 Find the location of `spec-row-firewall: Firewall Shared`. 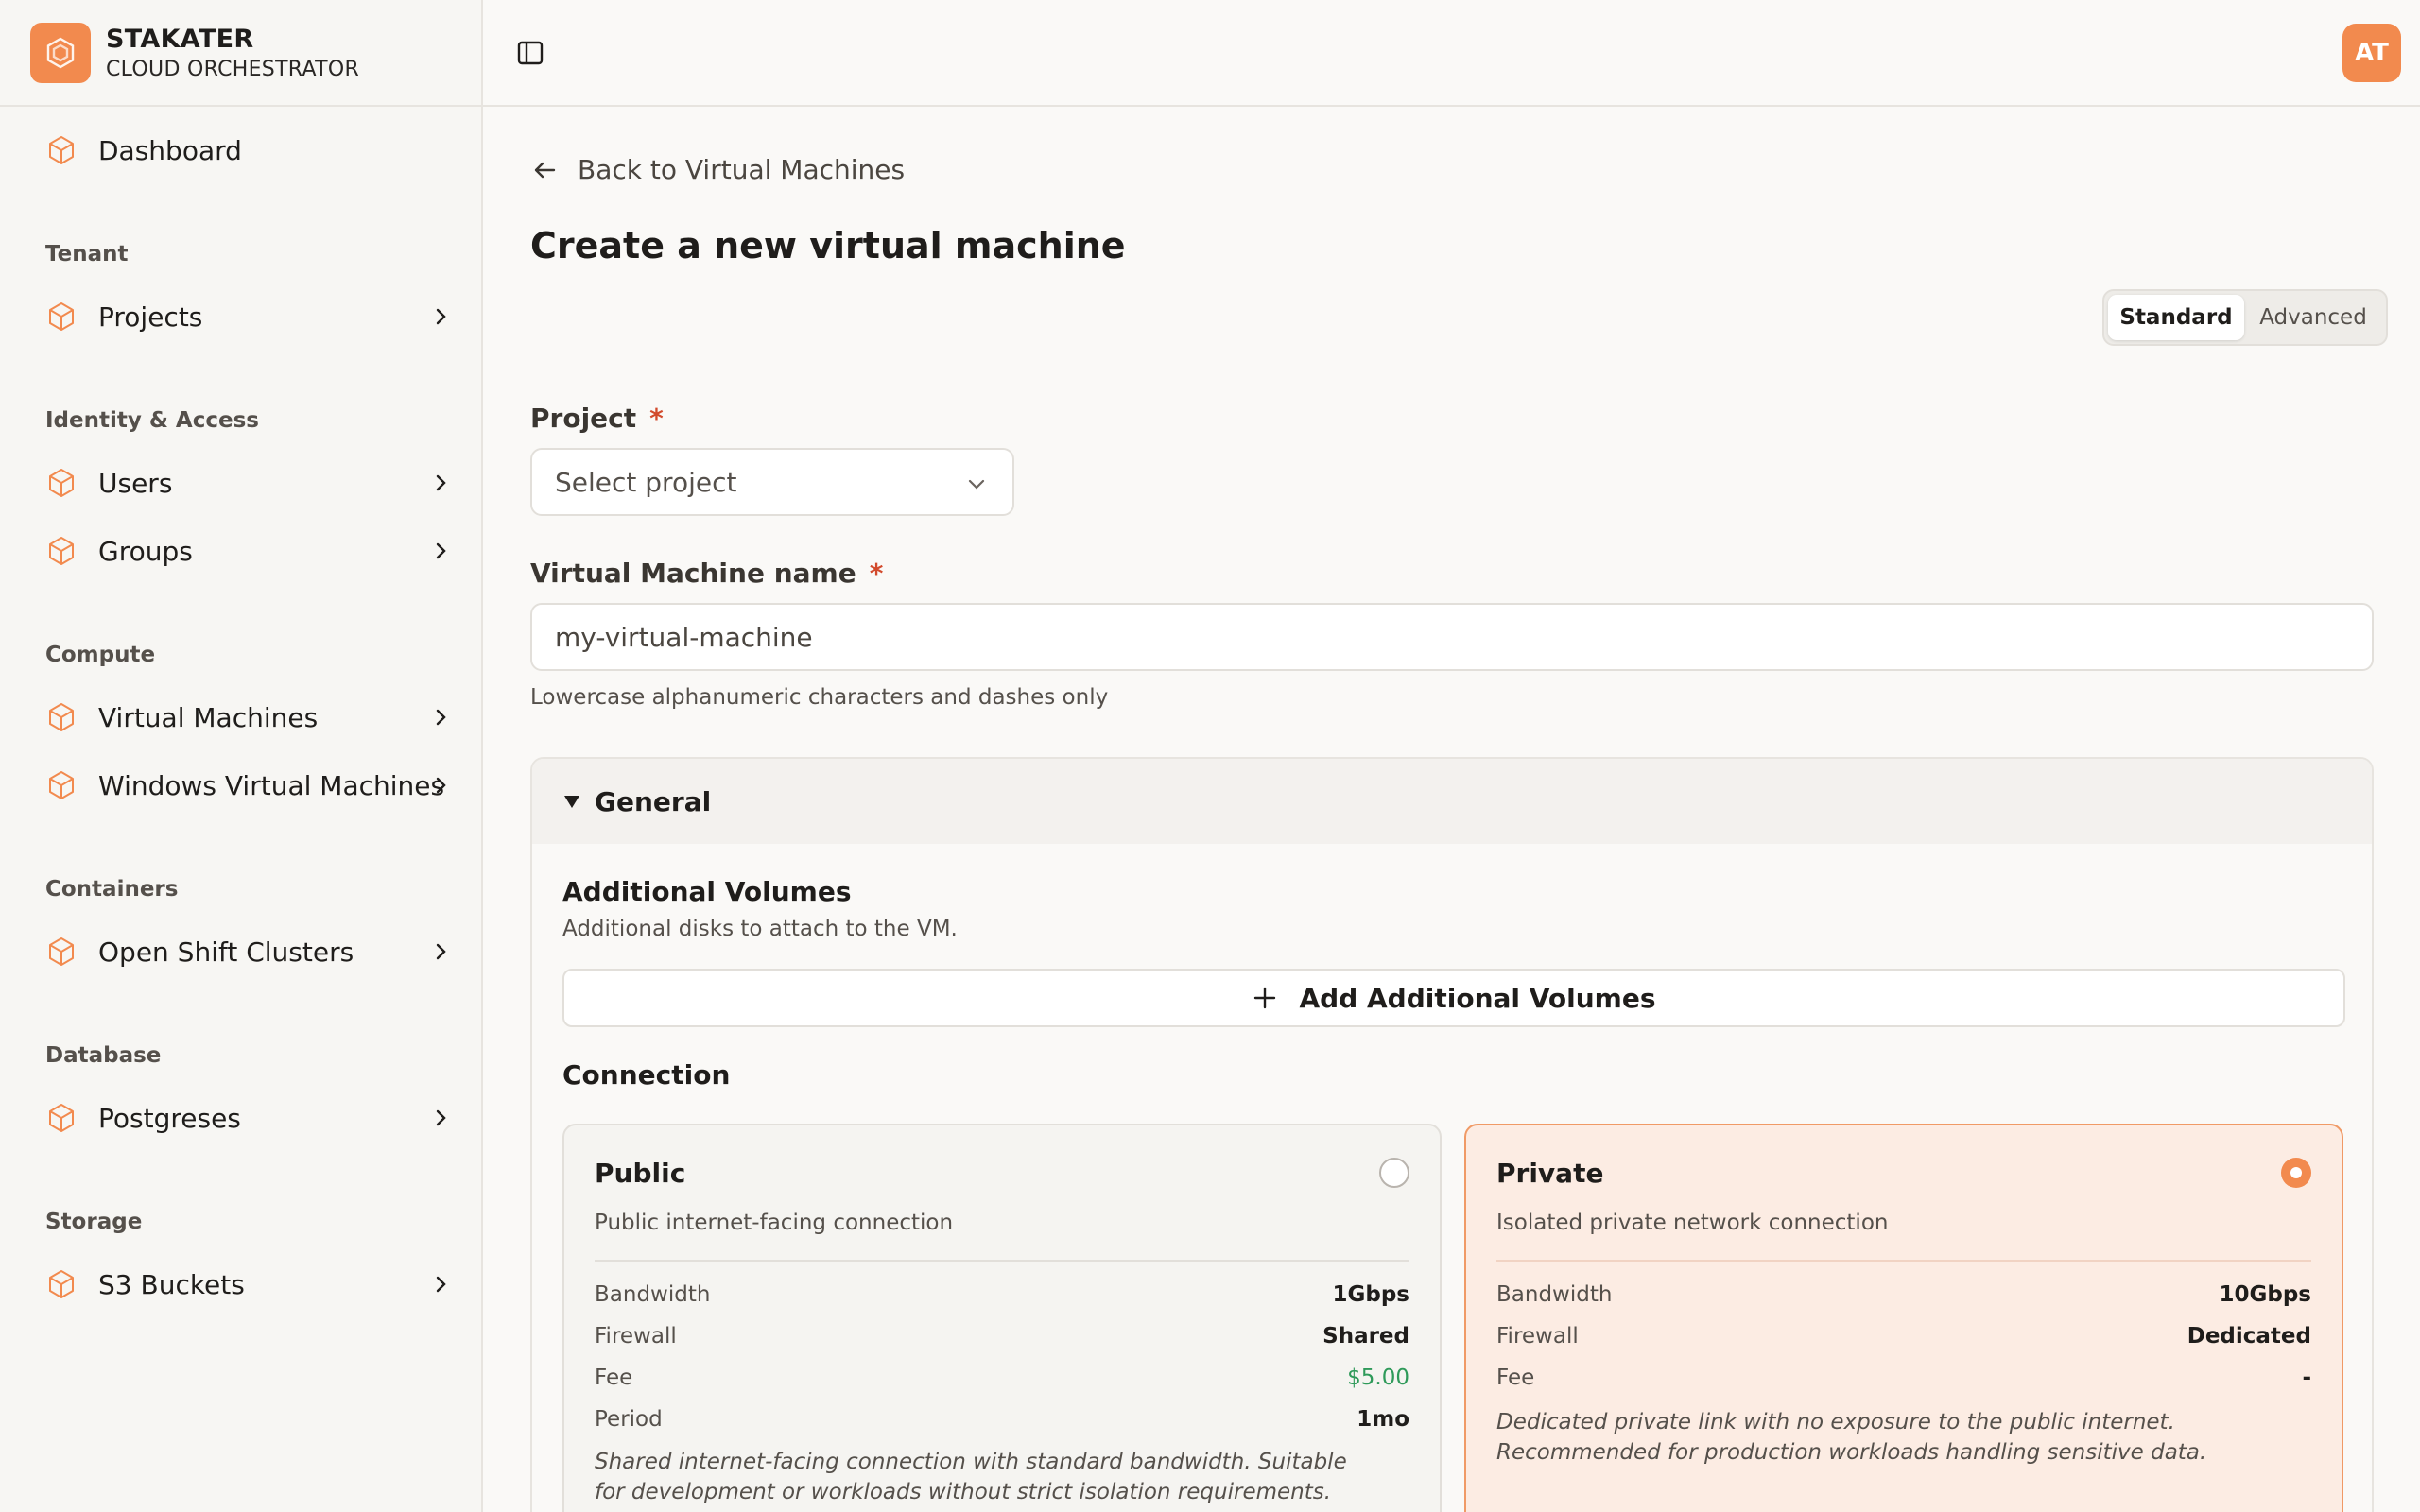

spec-row-firewall: Firewall Shared is located at coordinates (1002, 1336).